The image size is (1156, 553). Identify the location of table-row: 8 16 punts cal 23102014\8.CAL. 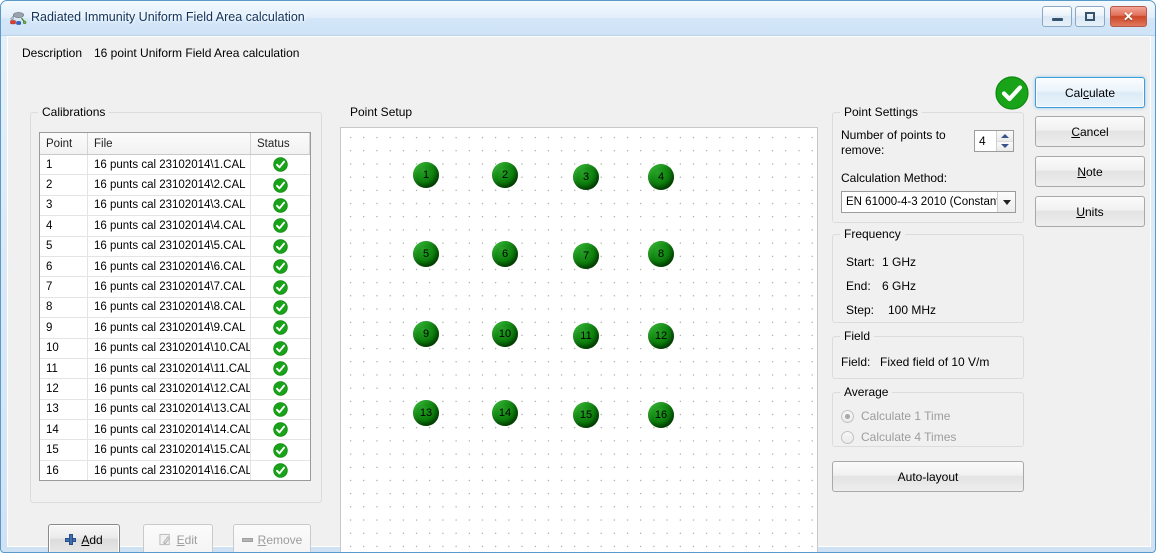
(175, 308).